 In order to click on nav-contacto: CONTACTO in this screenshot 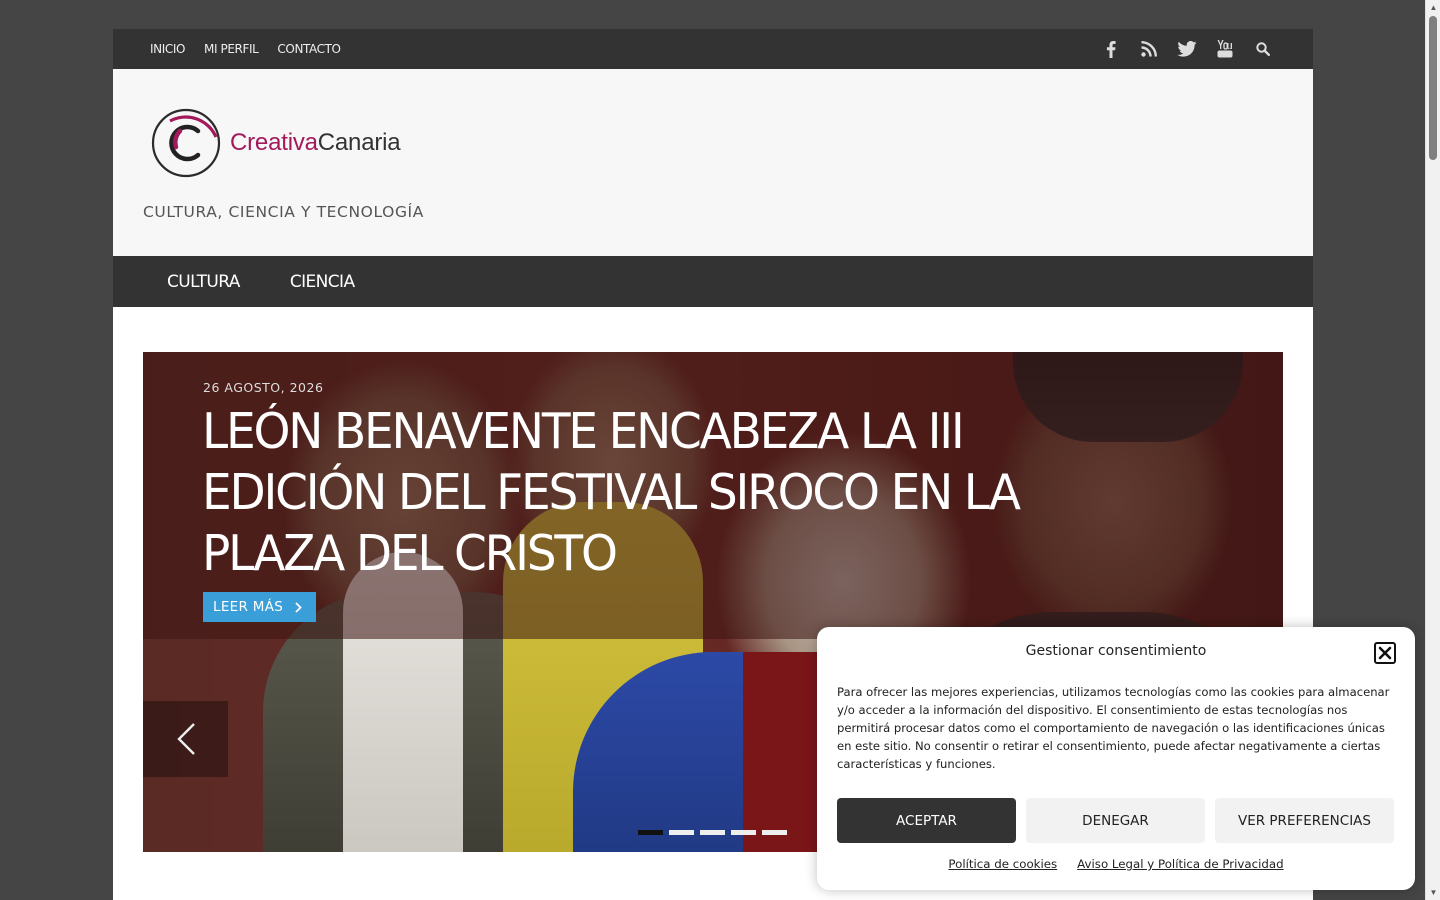, I will do `click(309, 49)`.